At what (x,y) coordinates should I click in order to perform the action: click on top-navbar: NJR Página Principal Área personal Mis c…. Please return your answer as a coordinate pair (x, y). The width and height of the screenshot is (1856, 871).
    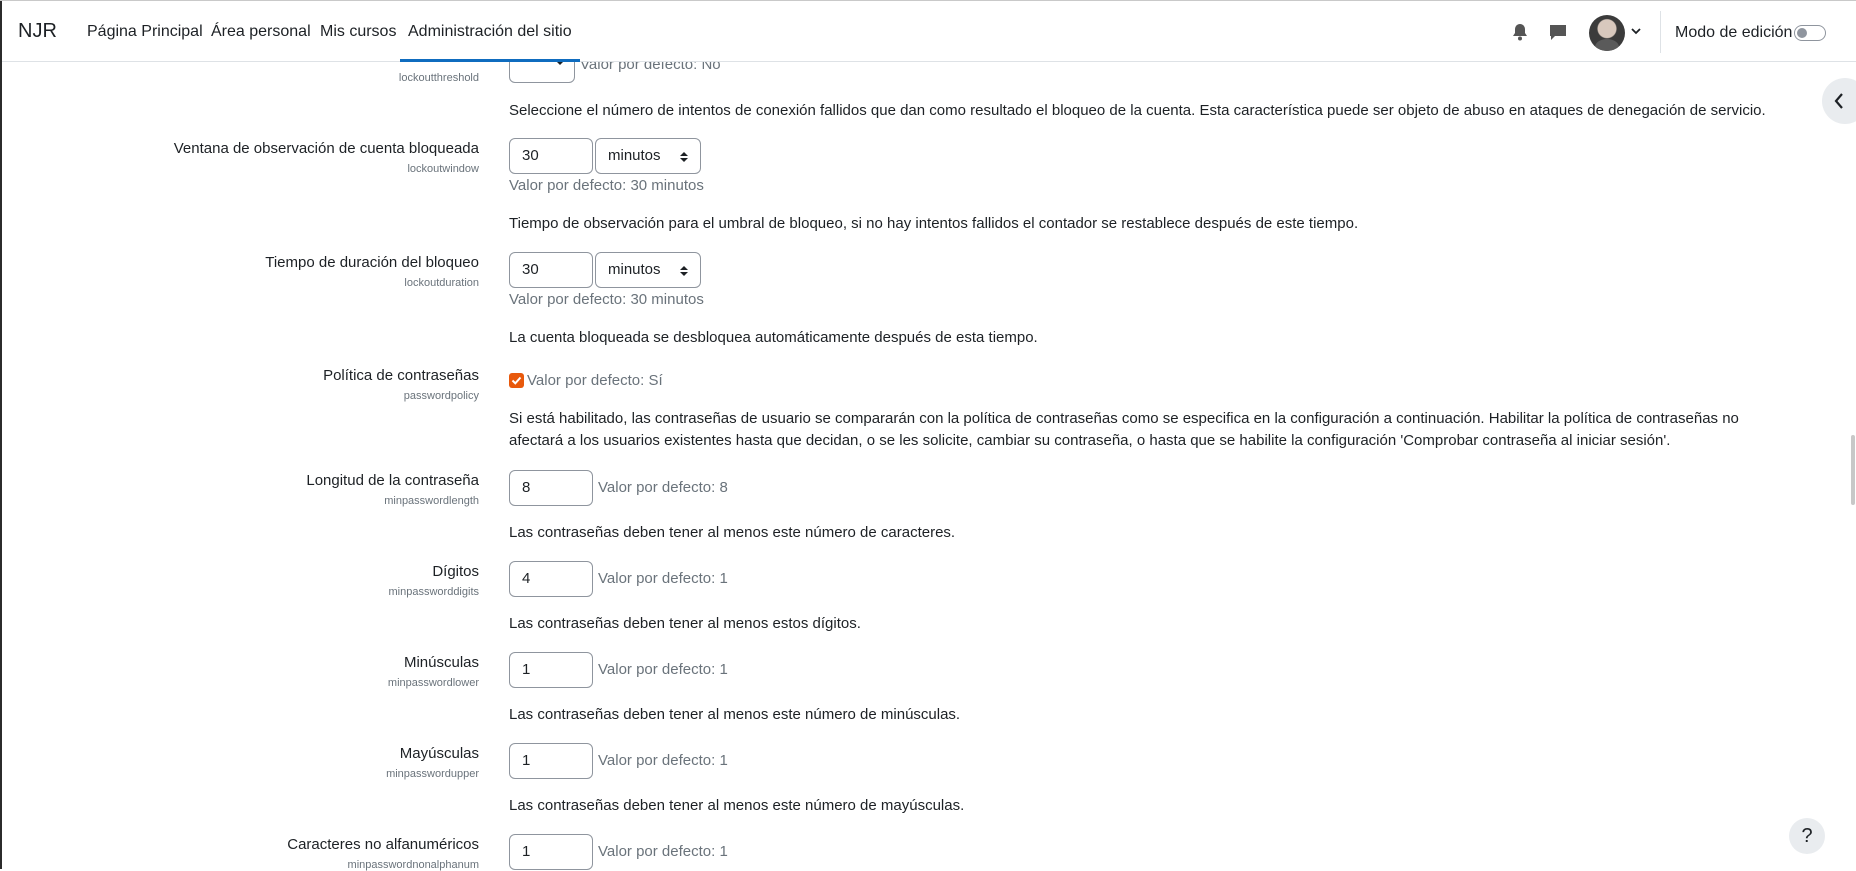
    Looking at the image, I should click on (928, 31).